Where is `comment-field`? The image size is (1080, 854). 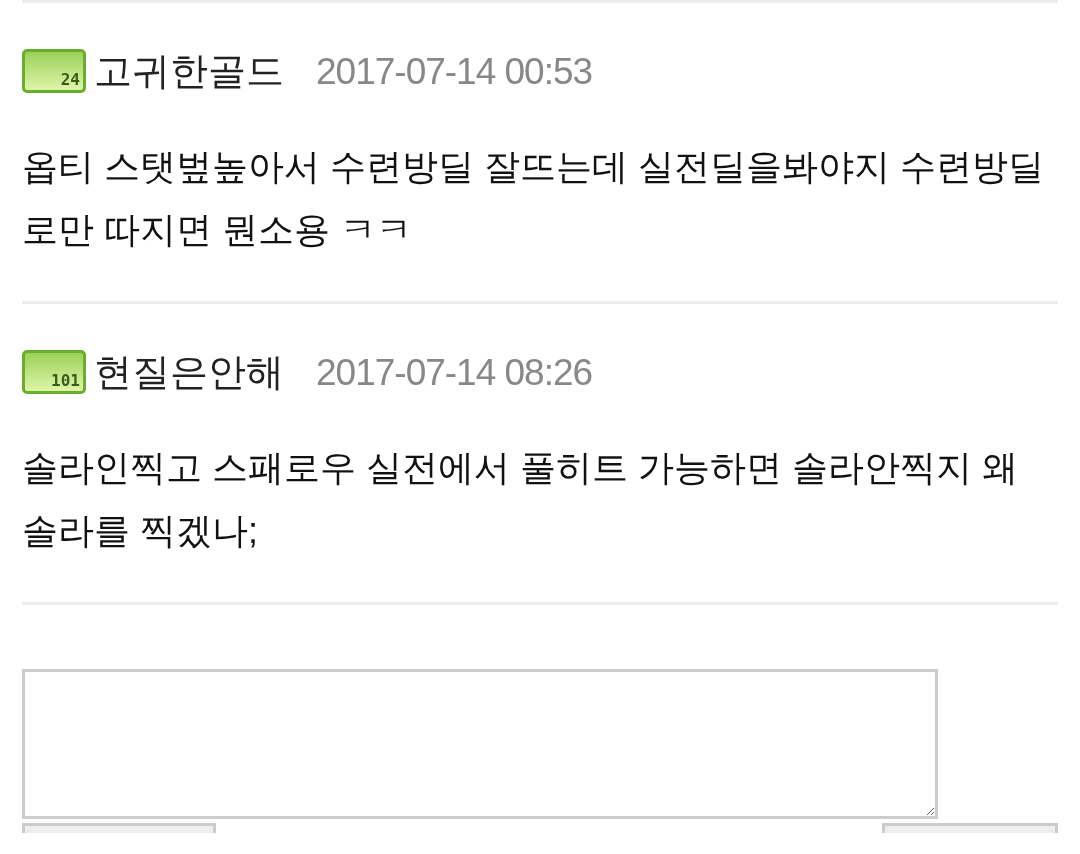
comment-field is located at coordinates (480, 744).